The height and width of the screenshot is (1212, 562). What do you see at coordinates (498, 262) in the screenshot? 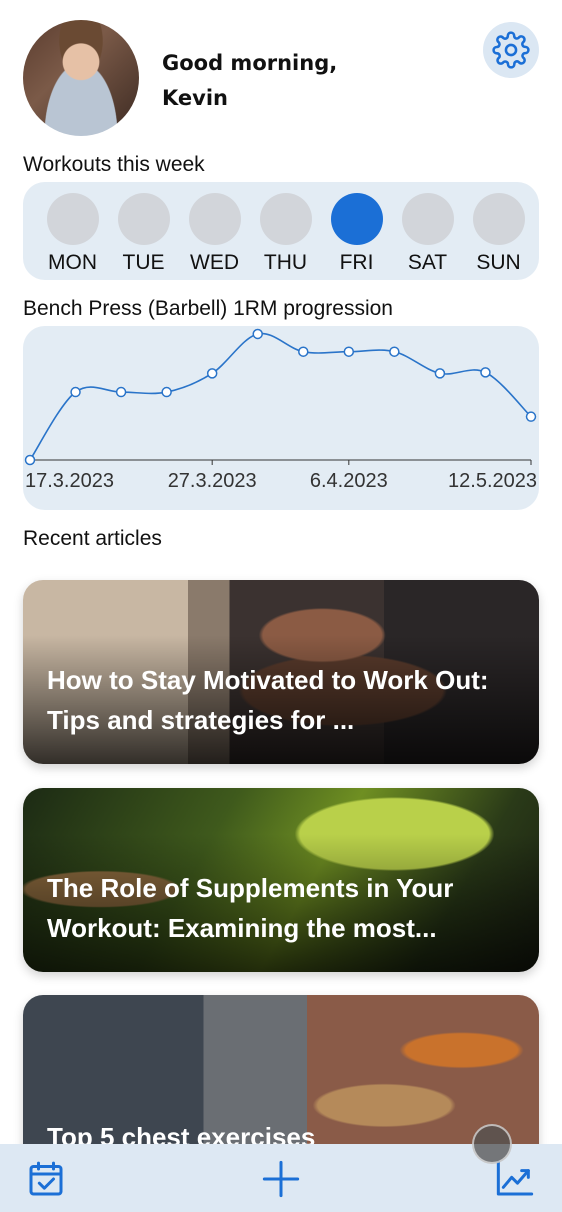
I see `day-label: SUN` at bounding box center [498, 262].